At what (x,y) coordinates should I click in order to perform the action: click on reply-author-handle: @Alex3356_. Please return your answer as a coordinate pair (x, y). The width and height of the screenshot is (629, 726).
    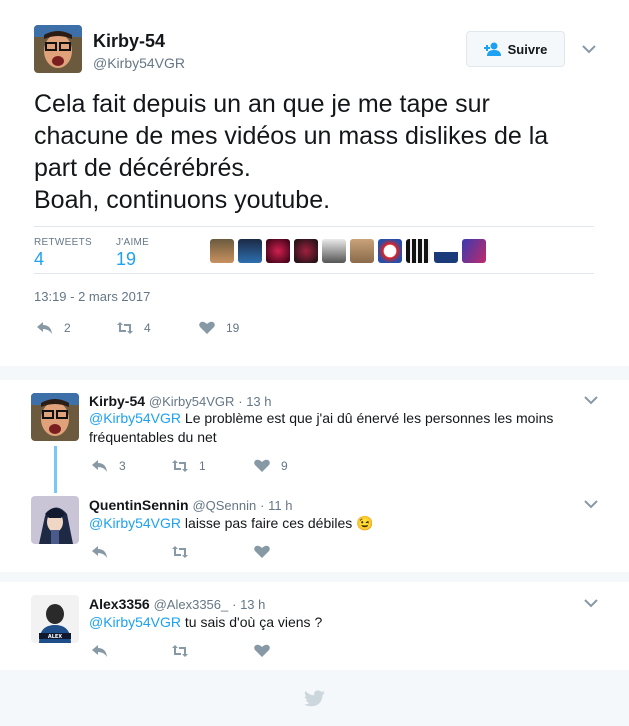
    Looking at the image, I should click on (191, 604).